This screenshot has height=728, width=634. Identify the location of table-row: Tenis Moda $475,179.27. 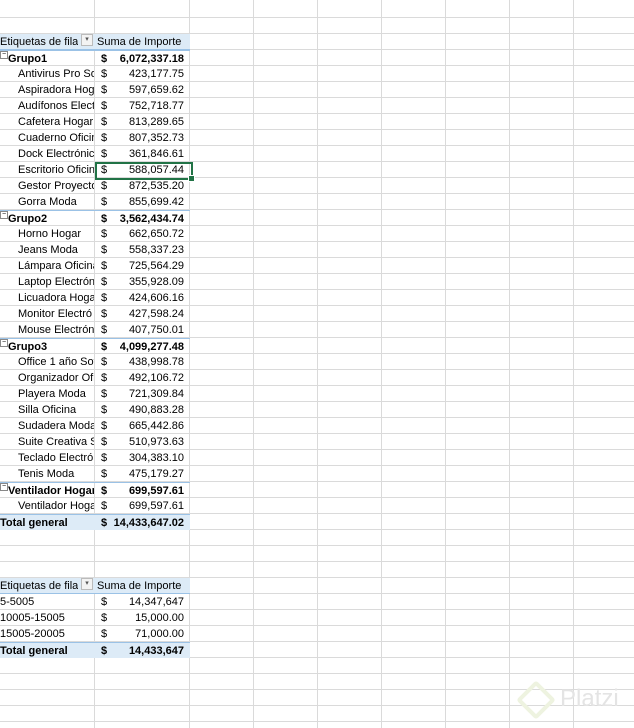
(95, 474).